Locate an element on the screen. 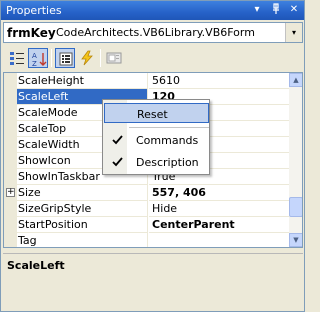  svg-text: Z is located at coordinates (34, 63).